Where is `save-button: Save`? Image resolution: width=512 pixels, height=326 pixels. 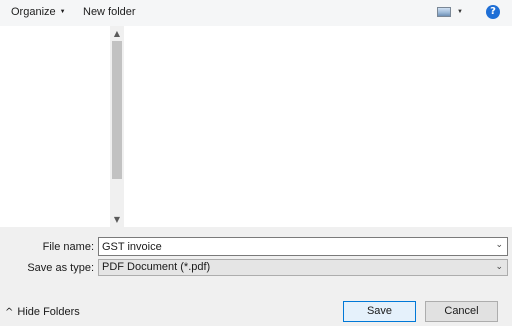
save-button: Save is located at coordinates (379, 311).